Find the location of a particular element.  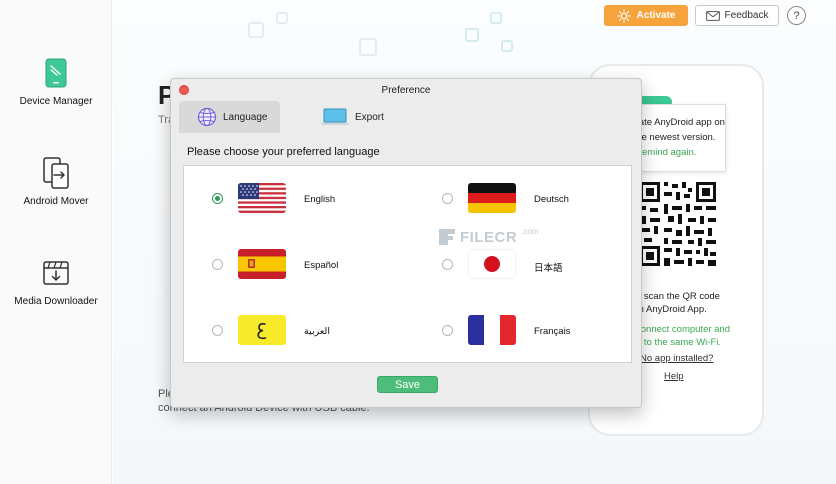

sidebar-item-label: Media Downloader is located at coordinates (56, 301).